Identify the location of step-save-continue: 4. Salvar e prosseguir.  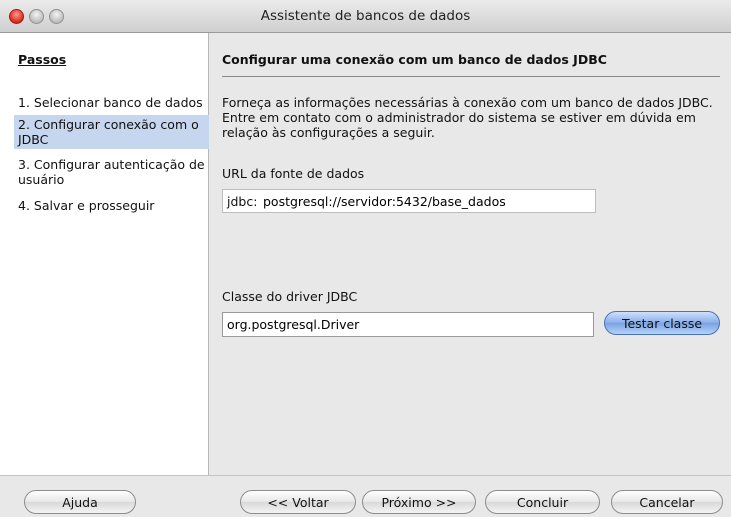
(113, 205).